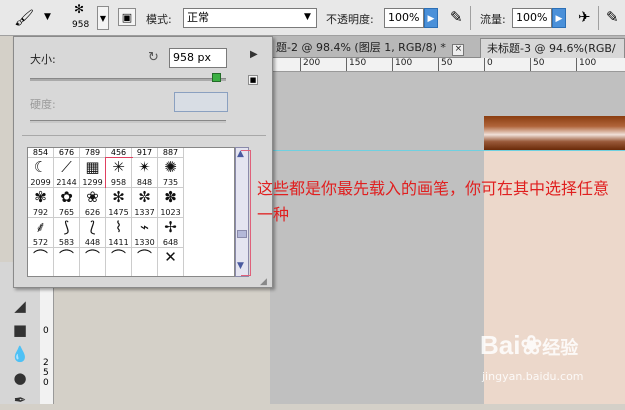 This screenshot has height=410, width=625. Describe the element at coordinates (20, 354) in the screenshot. I see `blur-icon: 💧` at that location.